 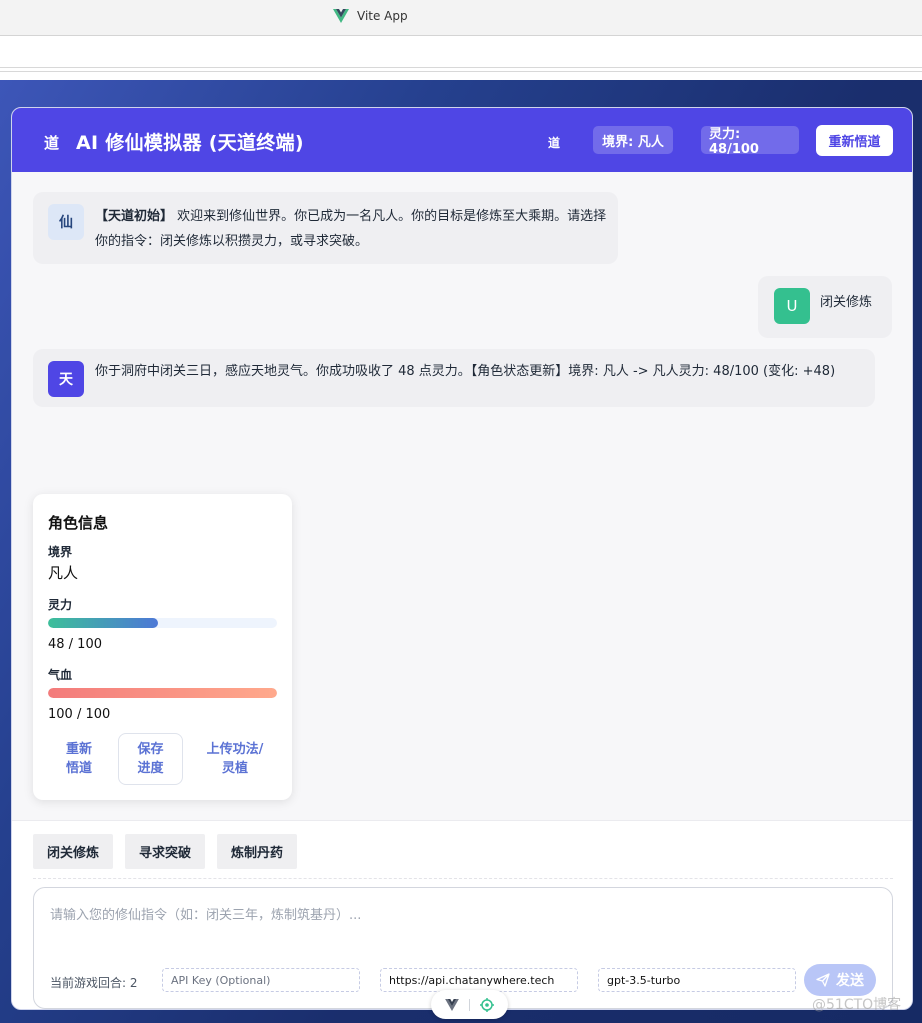 I want to click on realm-label: 境界, so click(x=60, y=552).